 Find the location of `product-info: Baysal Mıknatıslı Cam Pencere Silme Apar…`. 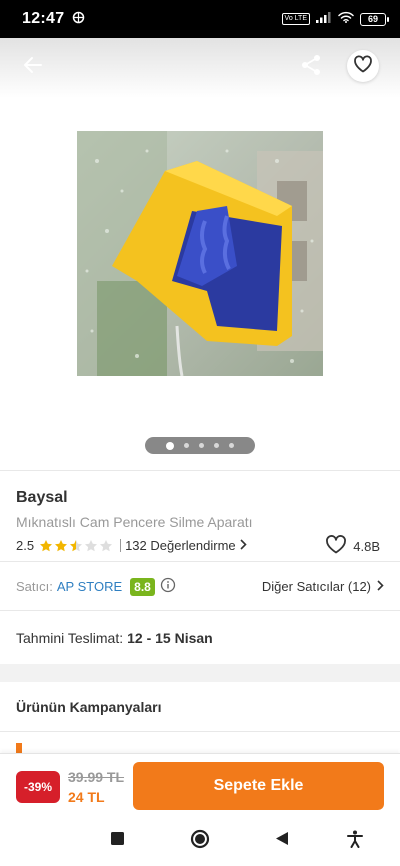

product-info: Baysal Mıknatıslı Cam Pencere Silme Apar… is located at coordinates (200, 516).